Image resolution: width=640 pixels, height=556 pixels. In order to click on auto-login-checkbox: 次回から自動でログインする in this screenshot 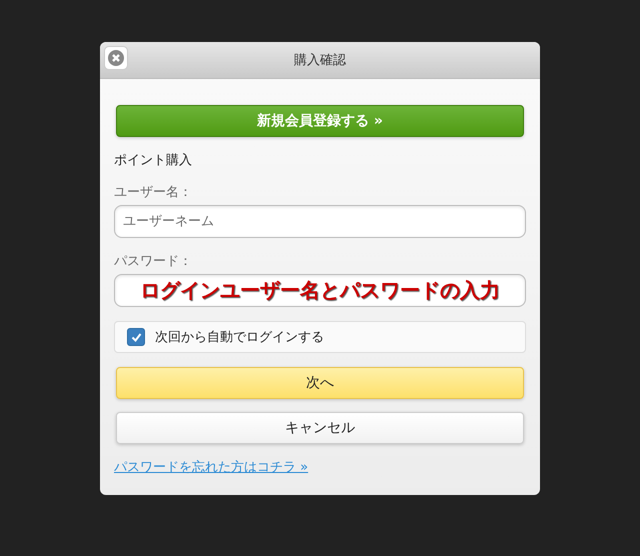, I will do `click(320, 337)`.